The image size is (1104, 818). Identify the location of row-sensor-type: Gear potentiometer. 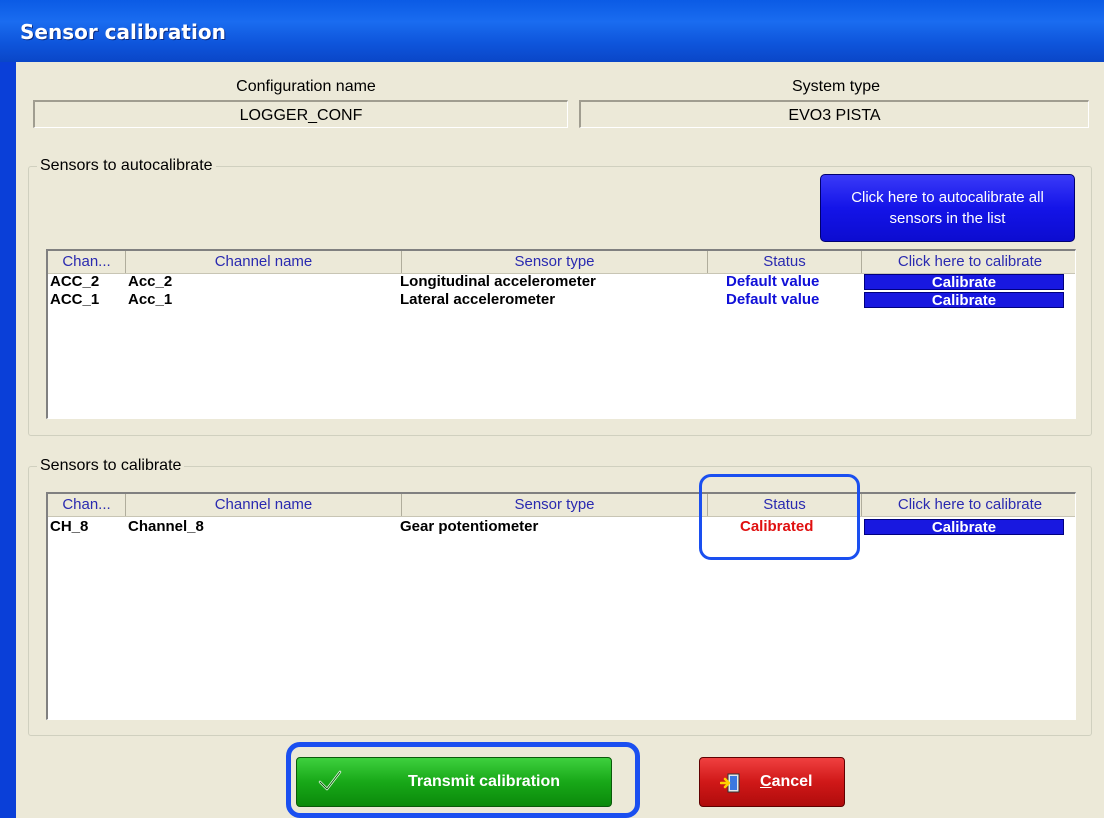
(469, 526).